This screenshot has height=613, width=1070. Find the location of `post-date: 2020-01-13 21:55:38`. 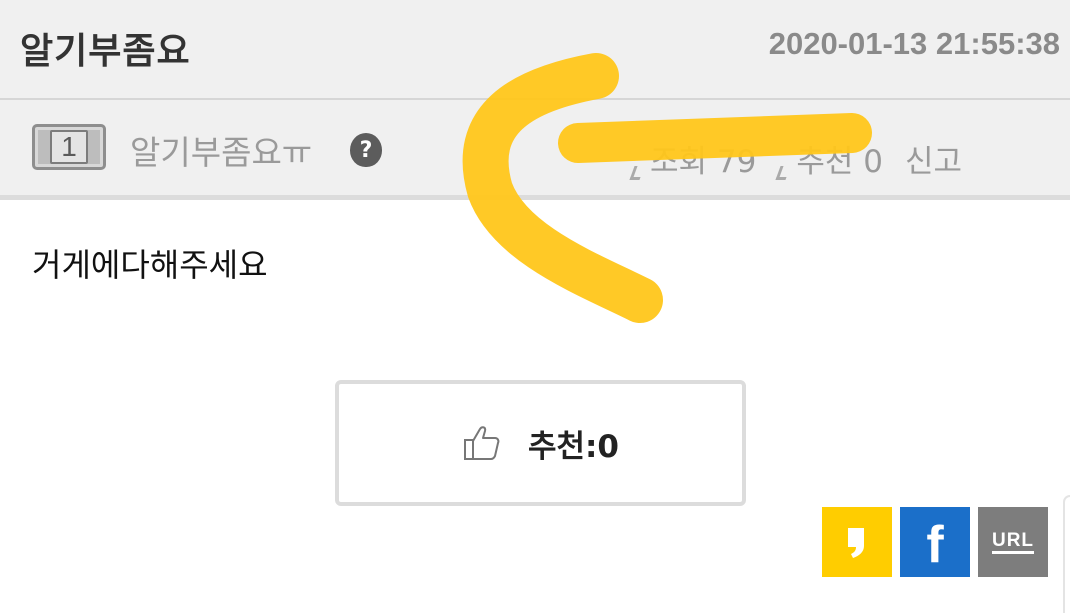

post-date: 2020-01-13 21:55:38 is located at coordinates (914, 43).